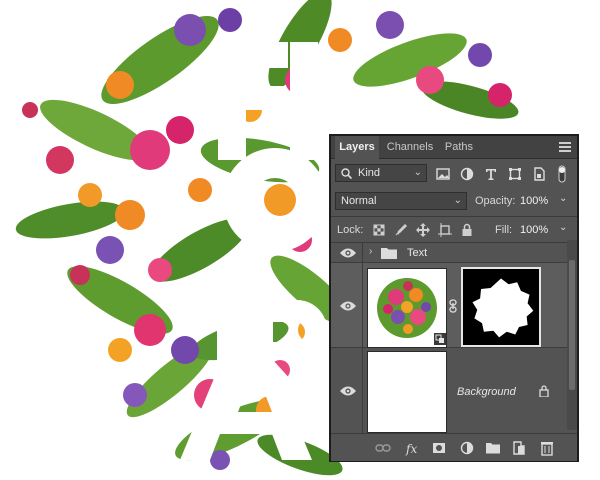 Image resolution: width=600 pixels, height=480 pixels. What do you see at coordinates (449, 253) in the screenshot?
I see `layer-row-text-group: › Text` at bounding box center [449, 253].